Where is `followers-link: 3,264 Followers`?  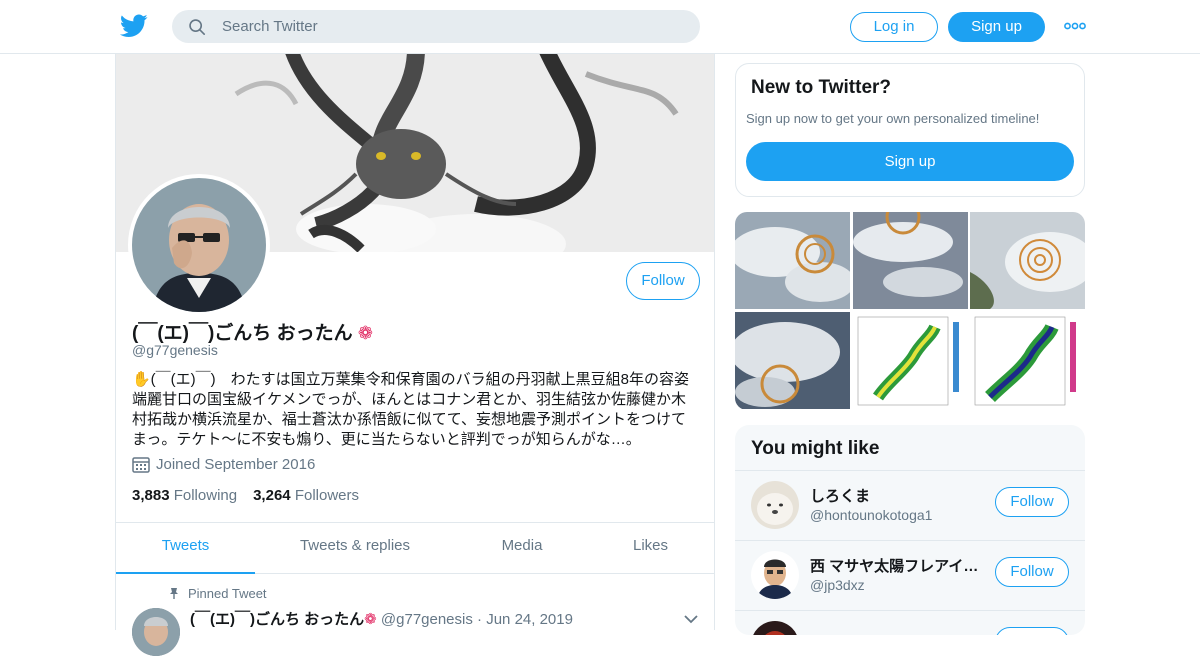
followers-link: 3,264 Followers is located at coordinates (306, 495).